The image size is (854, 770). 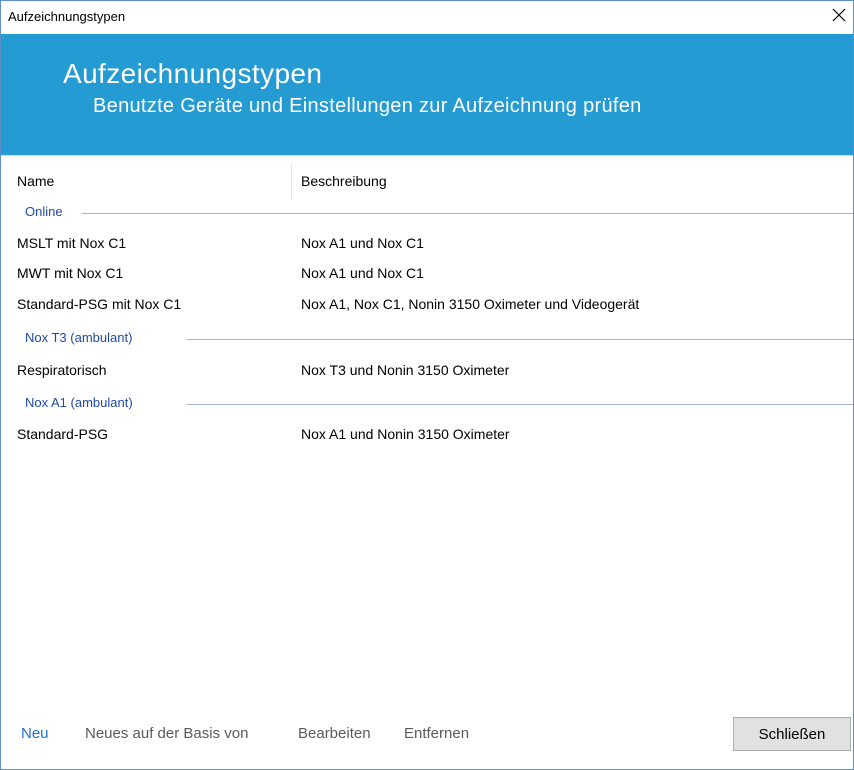 I want to click on group-label: Nox T3 (ambulant), so click(x=82, y=337).